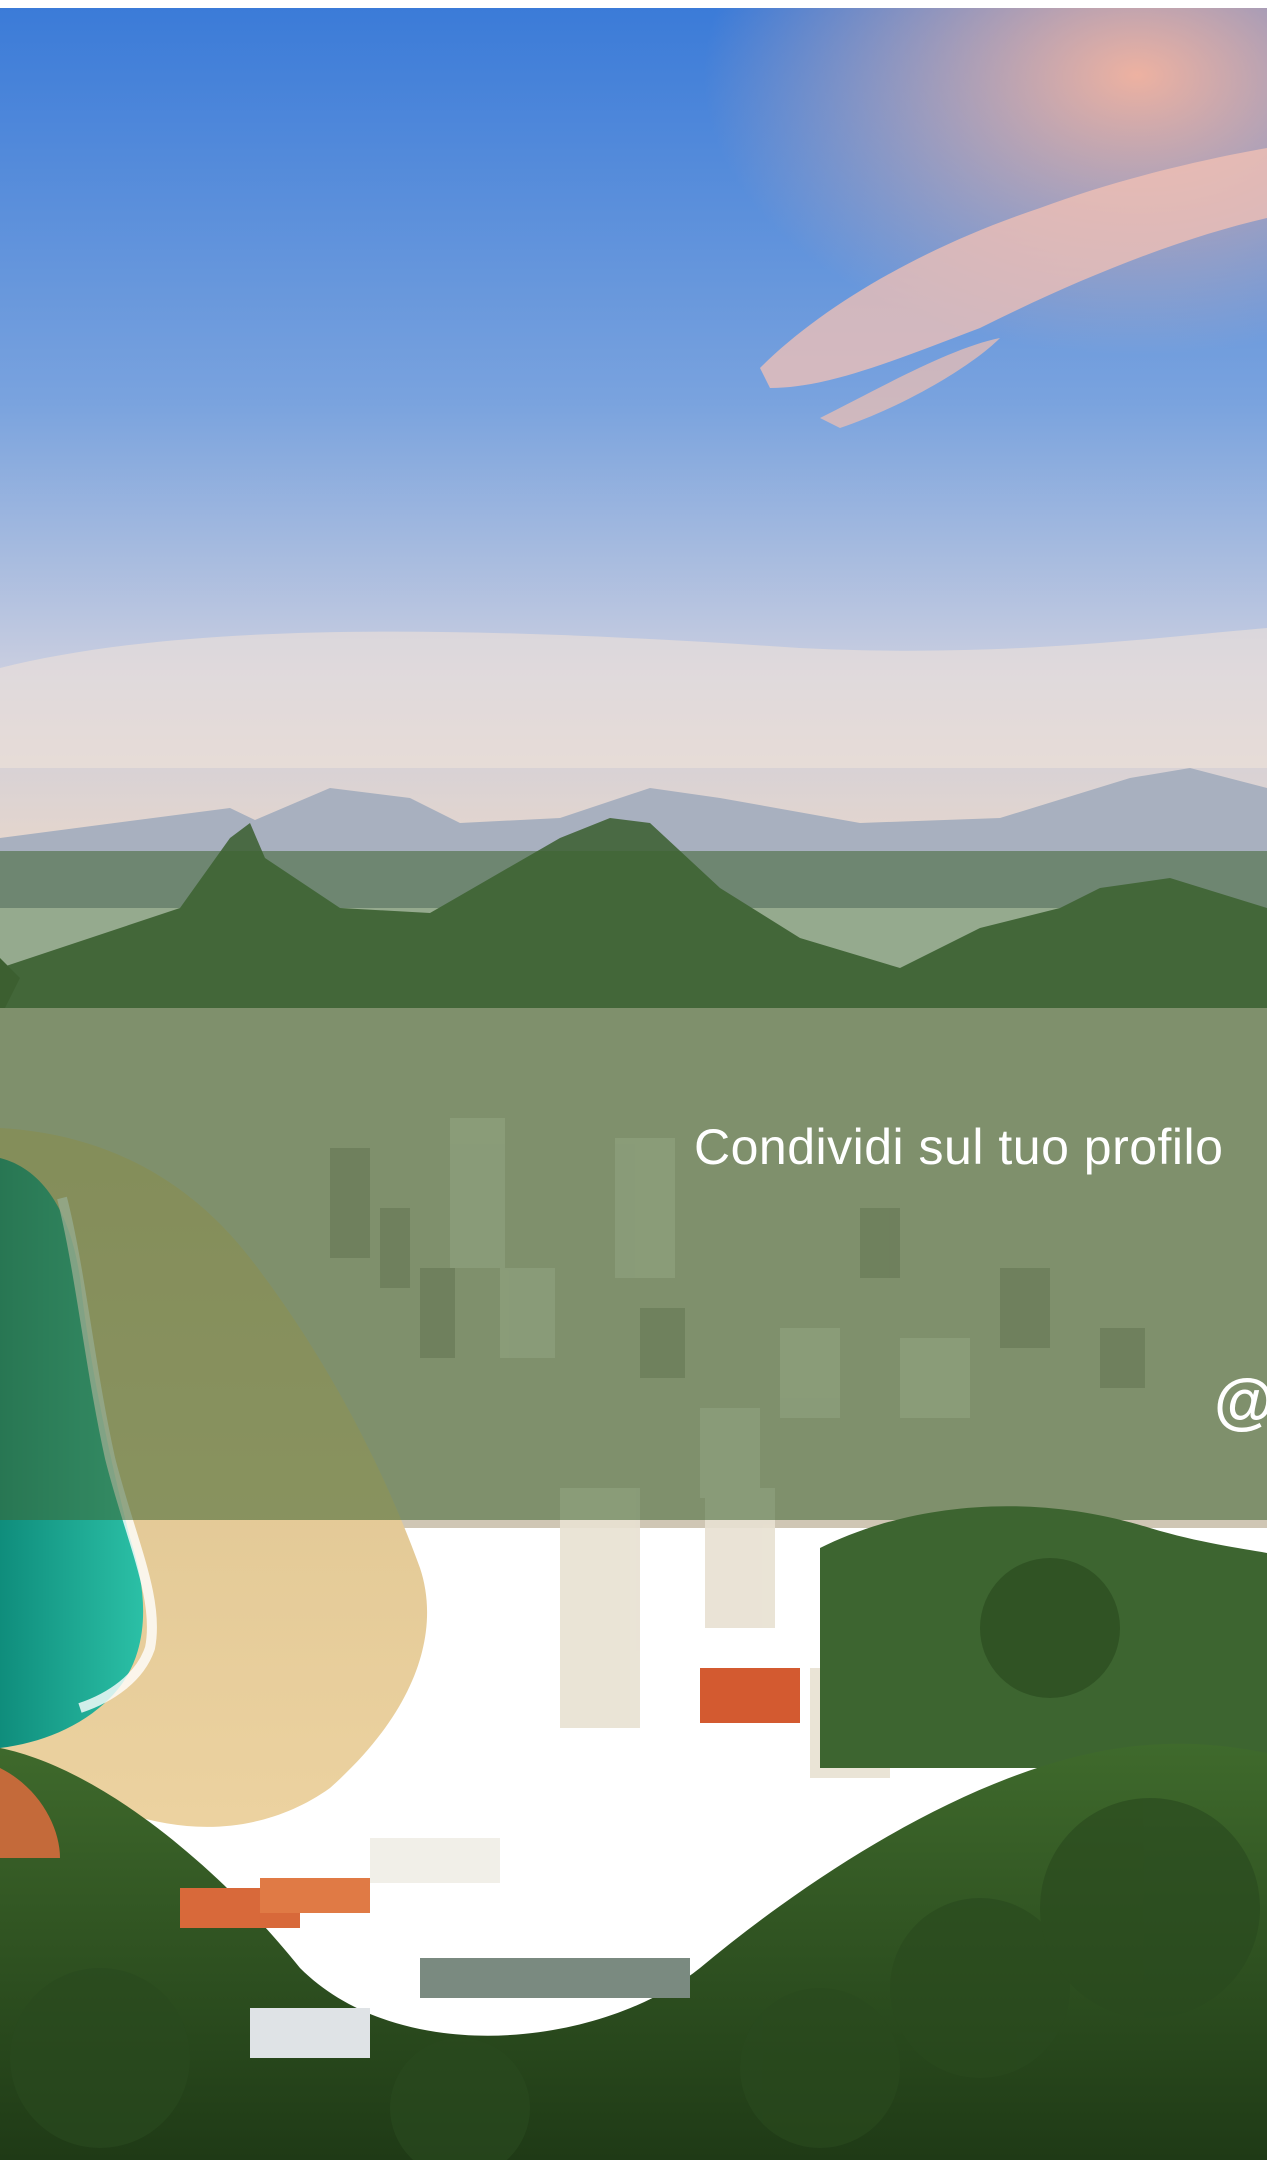 The width and height of the screenshot is (1267, 2160). I want to click on profile-handle: @, so click(1240, 1401).